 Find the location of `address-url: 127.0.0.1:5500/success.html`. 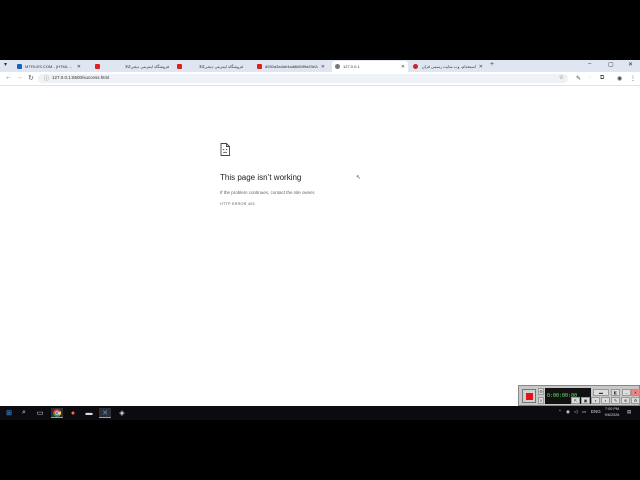

address-url: 127.0.0.1:5500/success.html is located at coordinates (81, 77).